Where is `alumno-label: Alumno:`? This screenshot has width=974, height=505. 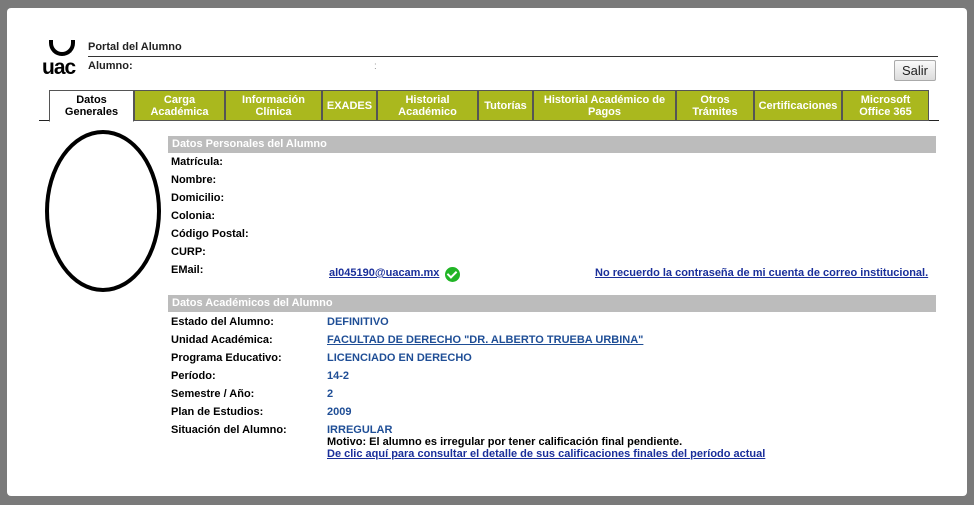
alumno-label: Alumno: is located at coordinates (110, 66).